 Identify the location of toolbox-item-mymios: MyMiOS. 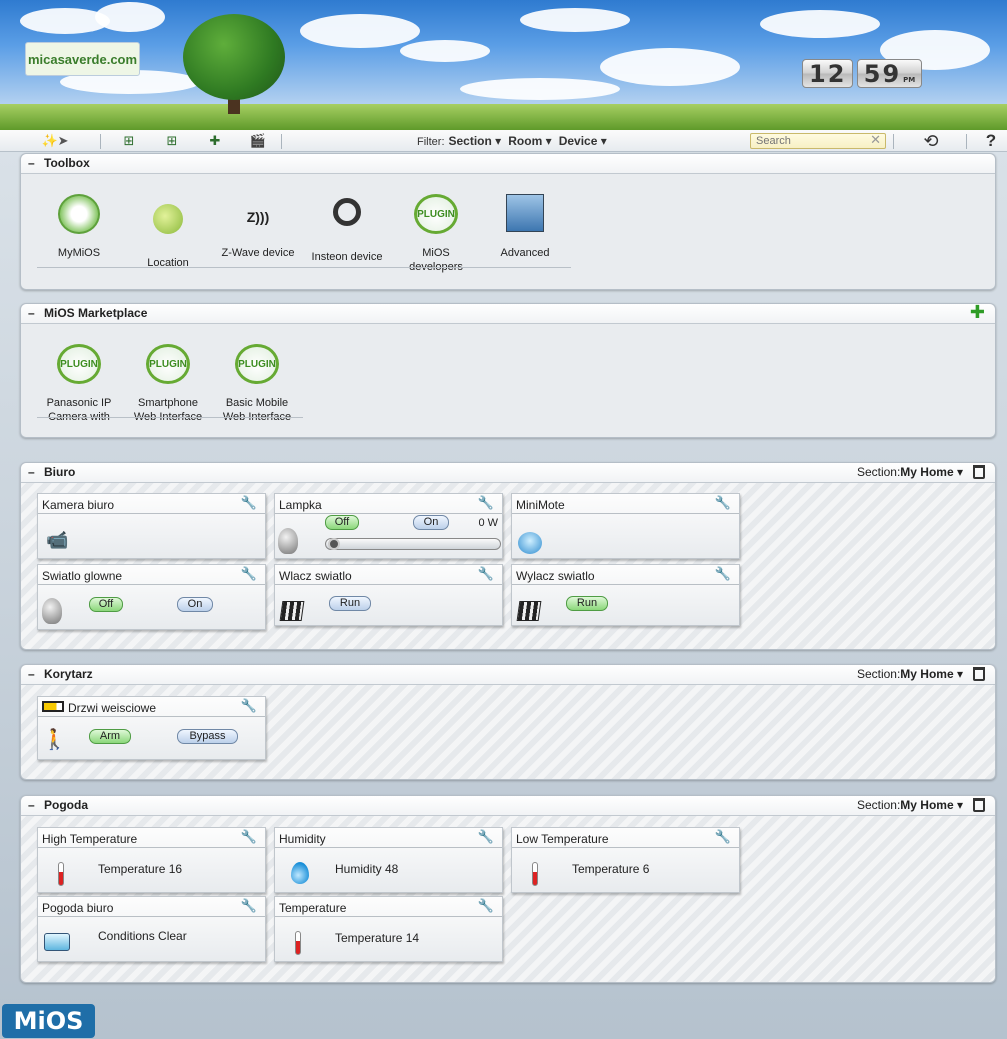
(79, 227).